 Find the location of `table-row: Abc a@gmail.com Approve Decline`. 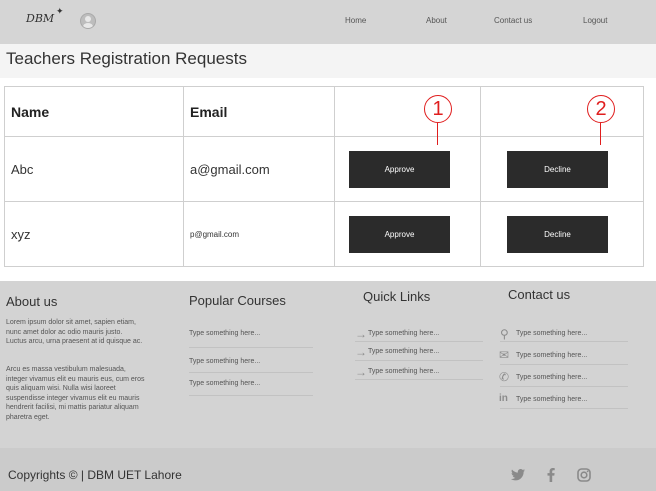

table-row: Abc a@gmail.com Approve Decline is located at coordinates (324, 169).